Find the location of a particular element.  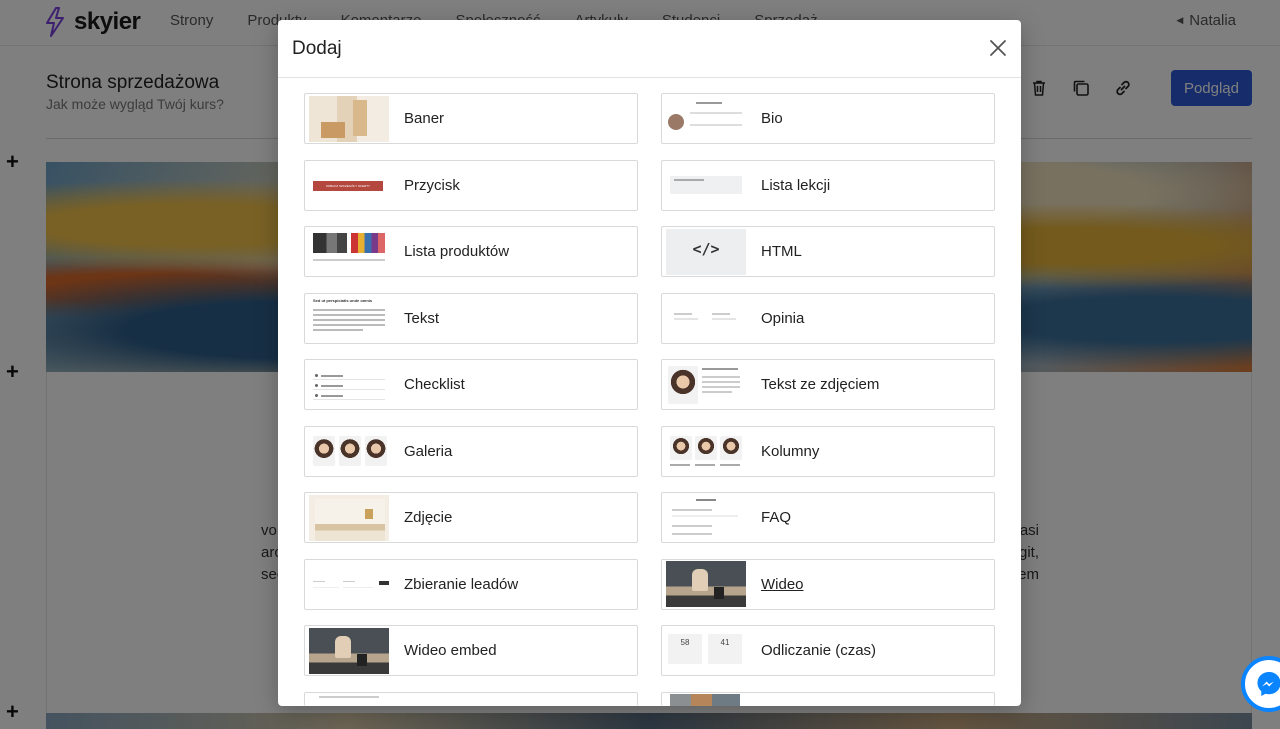

banner-thumbnail is located at coordinates (349, 118).